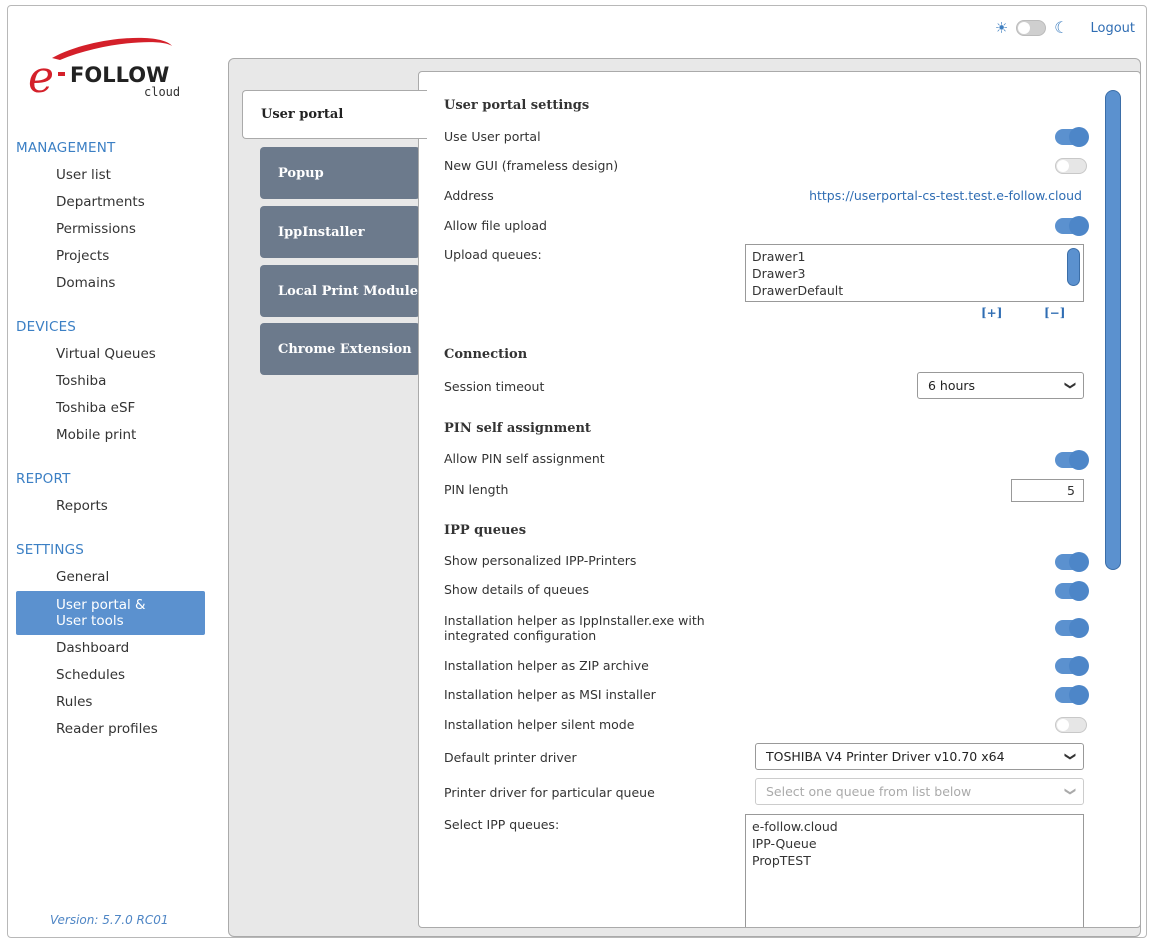 The height and width of the screenshot is (940, 1150). What do you see at coordinates (116, 354) in the screenshot?
I see `nav-virtual-queues: Virtual Queues` at bounding box center [116, 354].